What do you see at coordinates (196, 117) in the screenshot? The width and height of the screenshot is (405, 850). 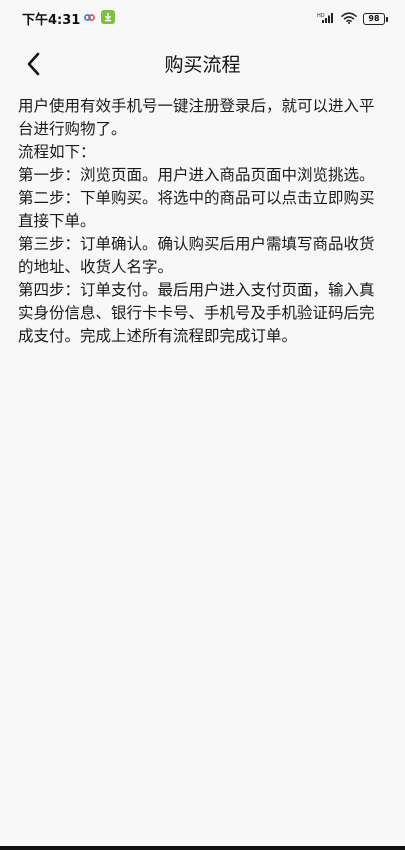 I see `intro-text: 用户使用有效手机号一键注册登录后，就可以进入平台进行购物了。` at bounding box center [196, 117].